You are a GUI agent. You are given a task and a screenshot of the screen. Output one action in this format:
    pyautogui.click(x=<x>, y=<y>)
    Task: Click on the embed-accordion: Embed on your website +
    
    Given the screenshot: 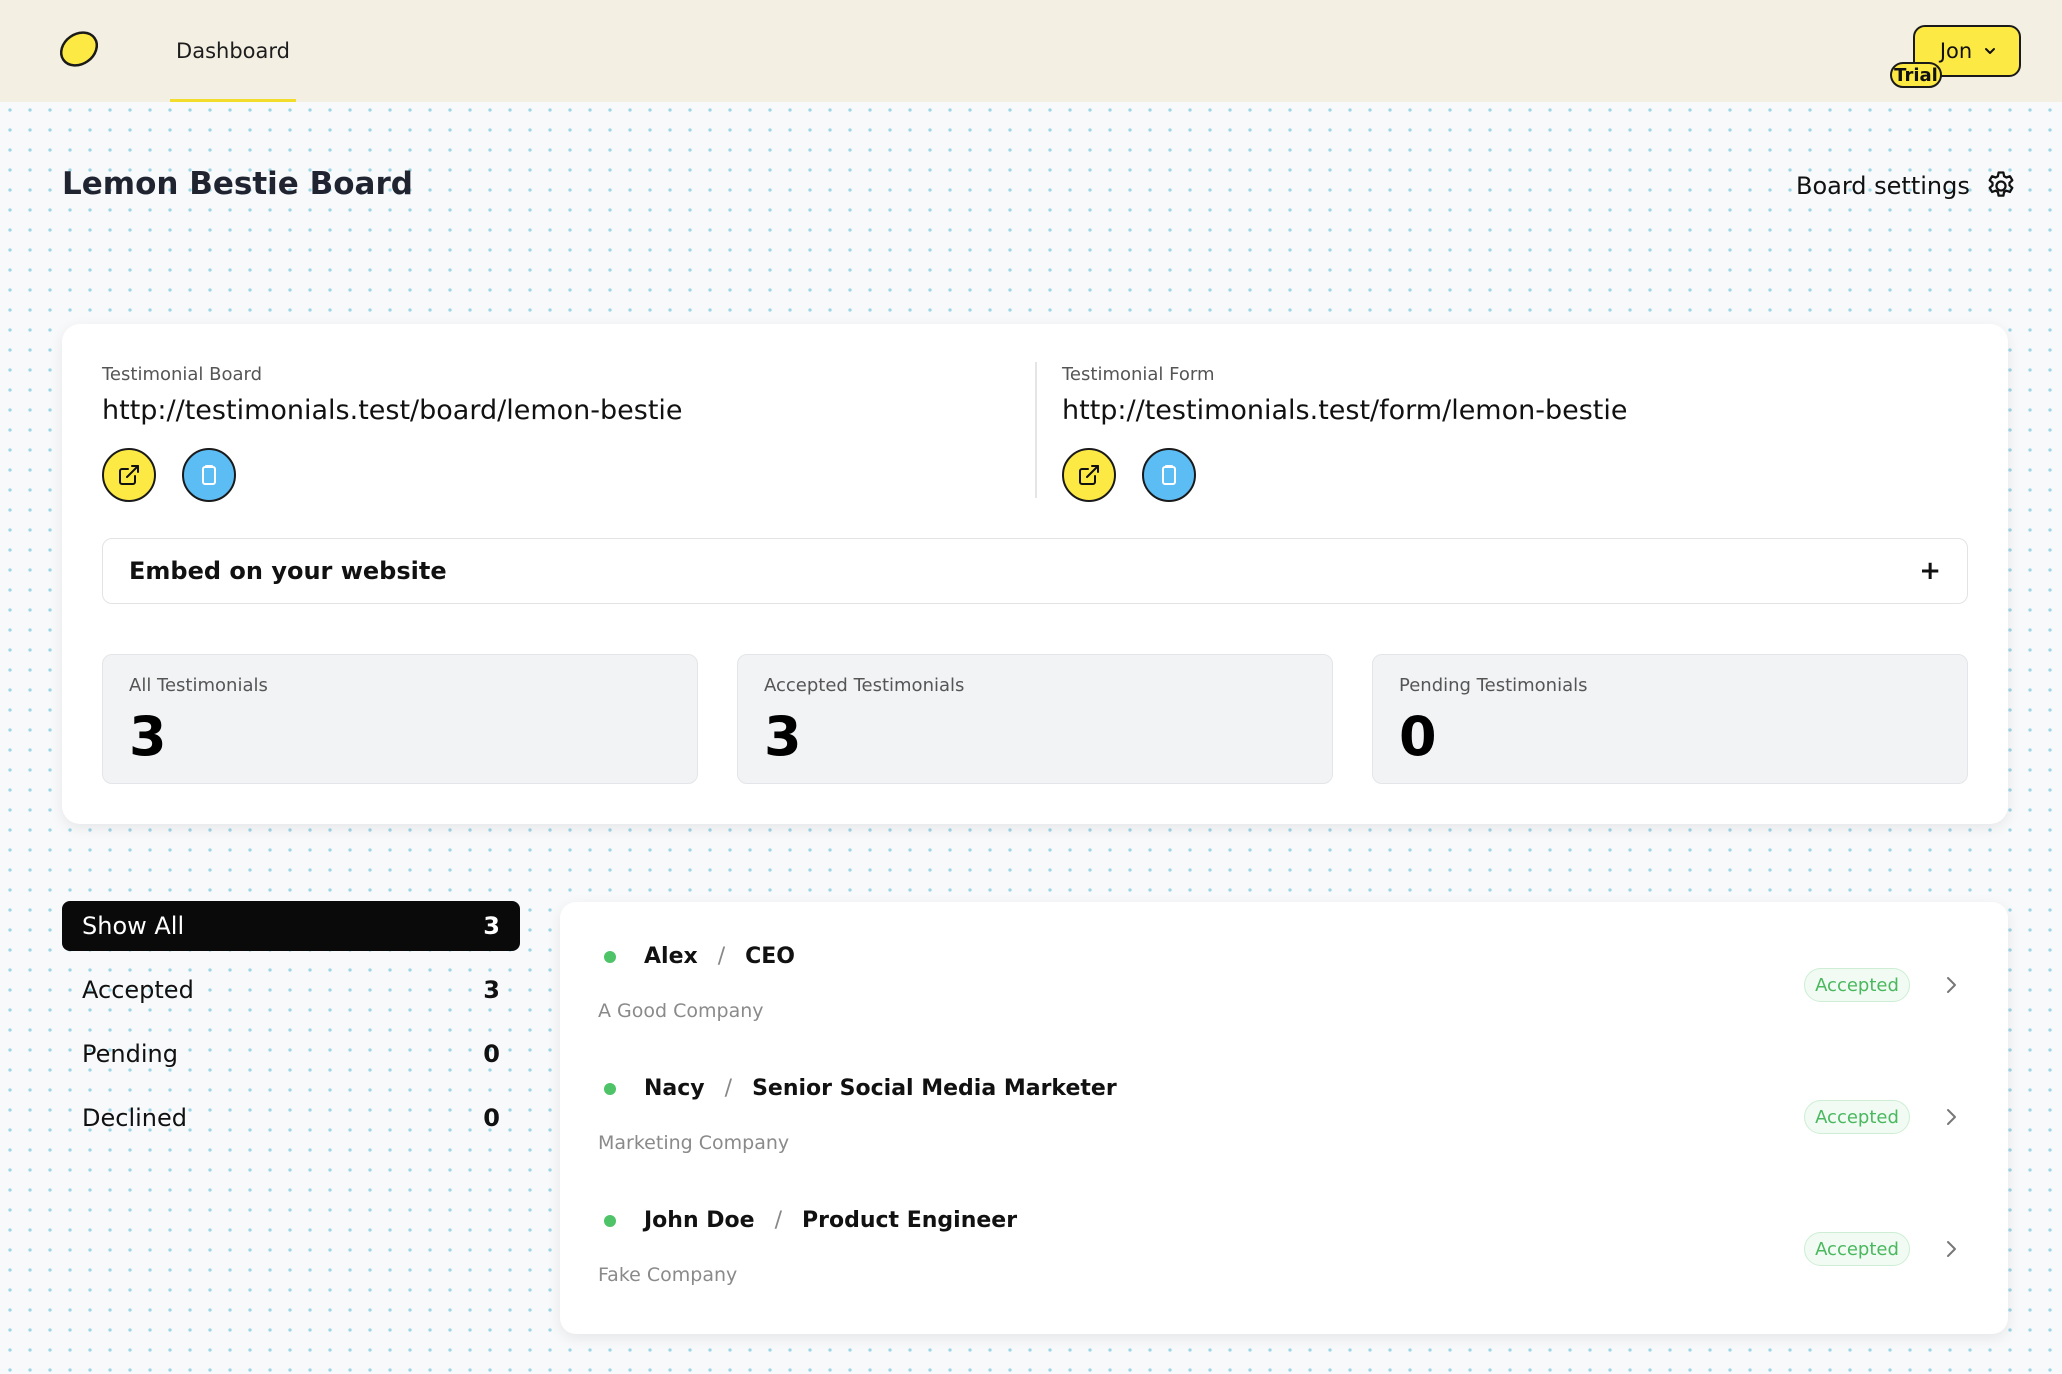 What is the action you would take?
    pyautogui.click(x=1035, y=571)
    